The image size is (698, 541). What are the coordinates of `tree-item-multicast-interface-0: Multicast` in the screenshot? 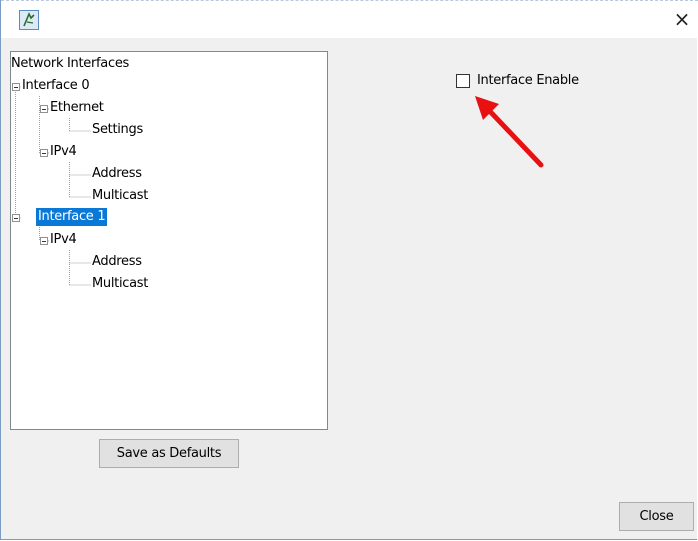 It's located at (120, 196).